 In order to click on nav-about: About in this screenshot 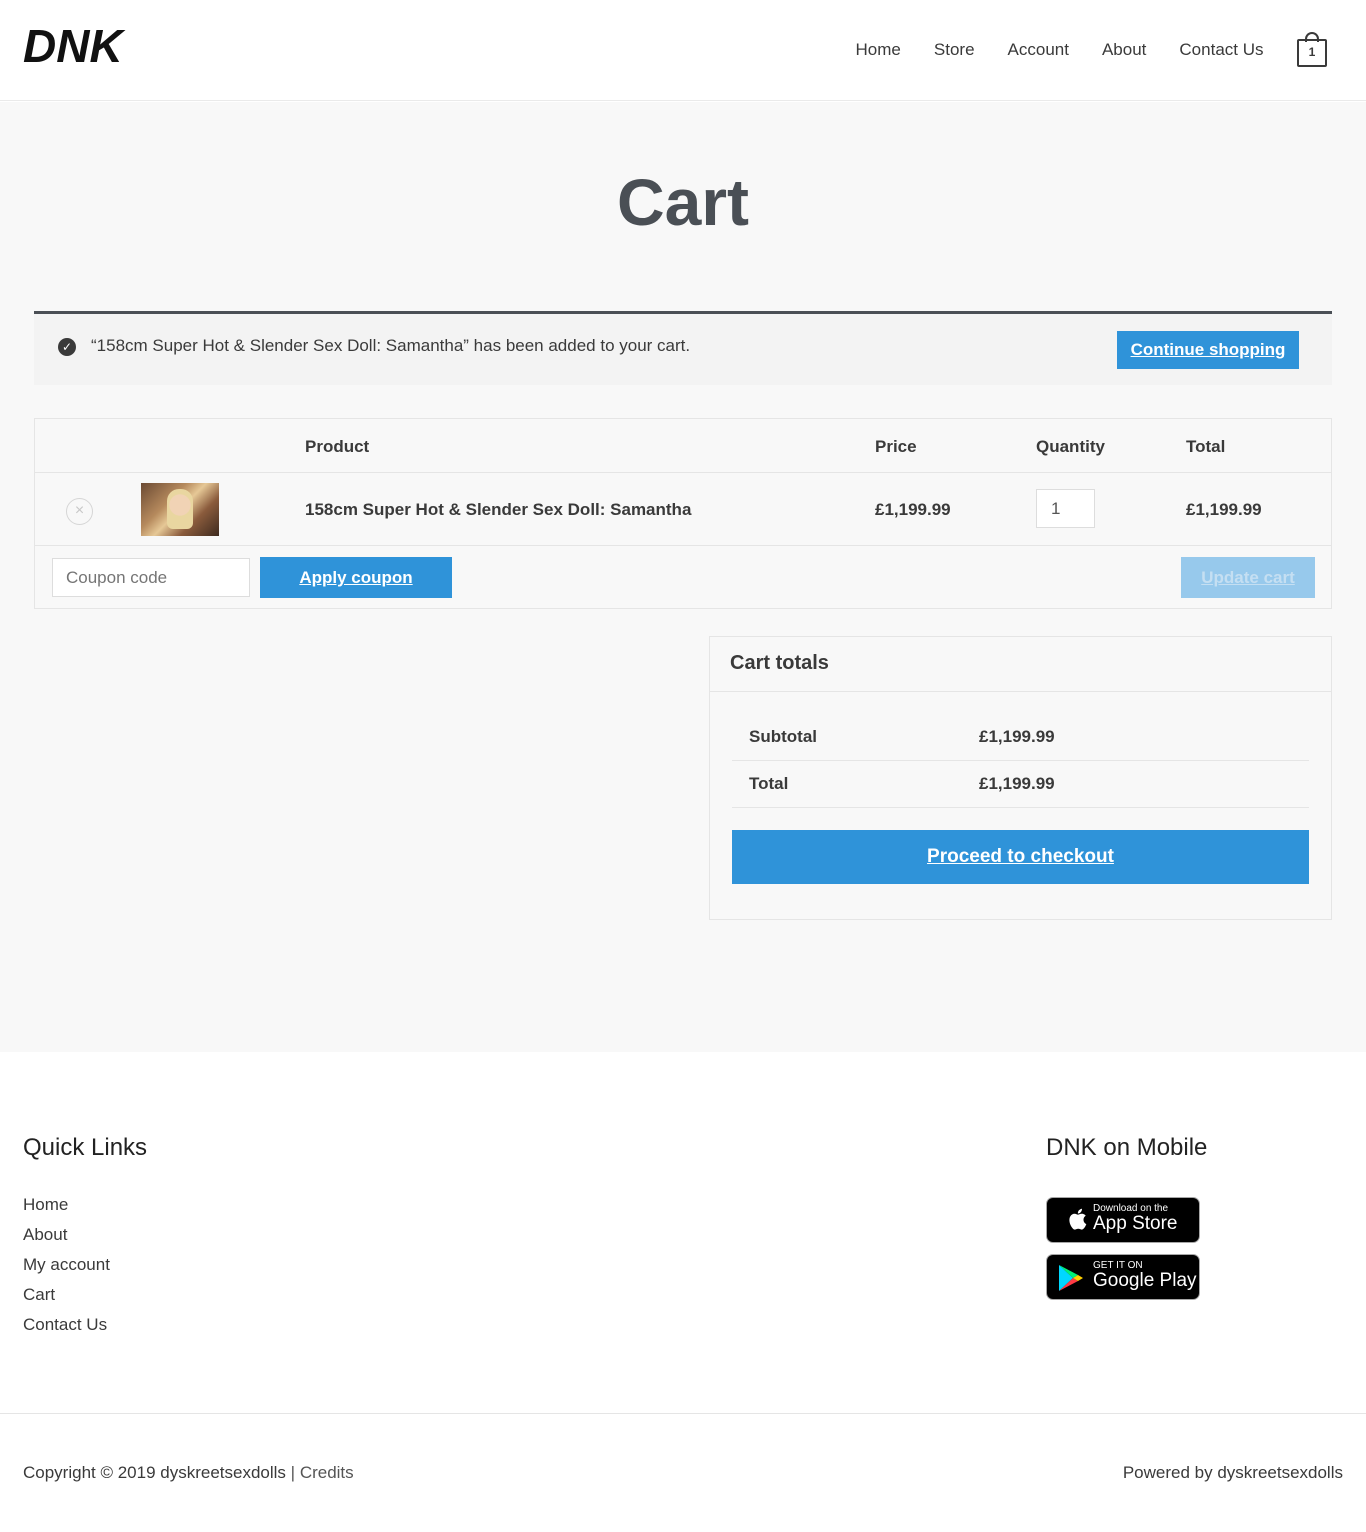, I will do `click(1123, 50)`.